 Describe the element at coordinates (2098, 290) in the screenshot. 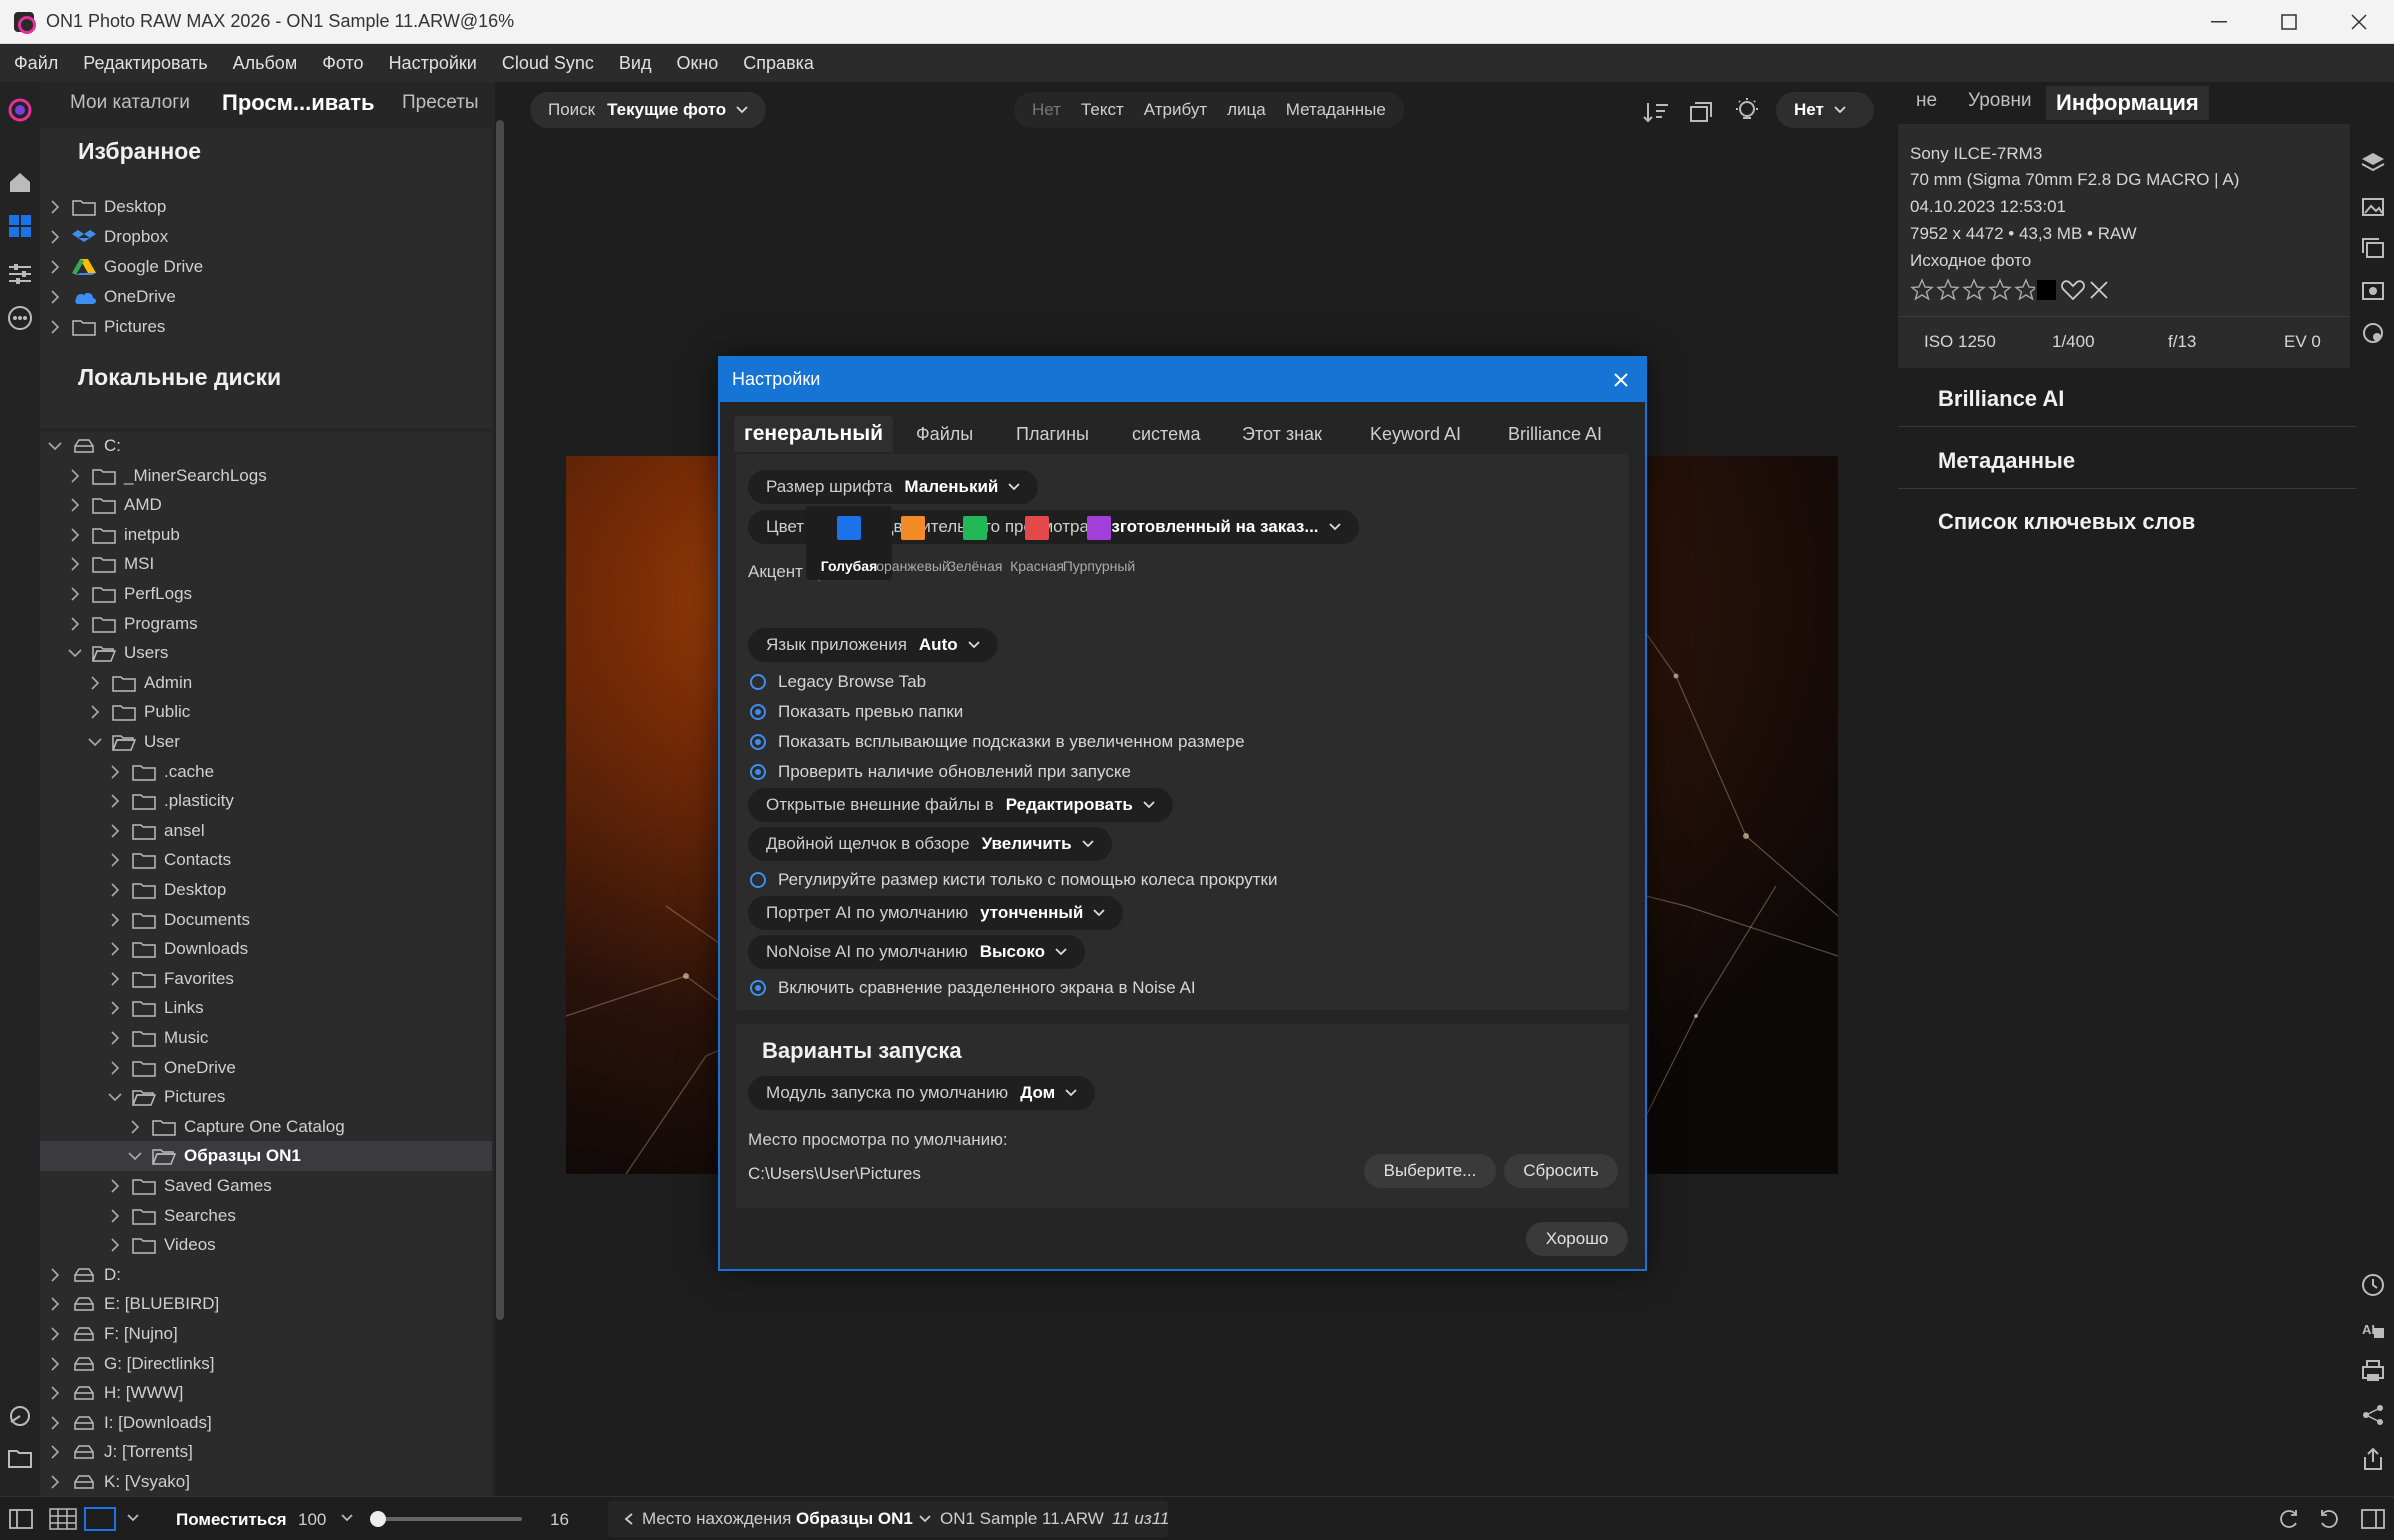

I see `reject-icon` at that location.